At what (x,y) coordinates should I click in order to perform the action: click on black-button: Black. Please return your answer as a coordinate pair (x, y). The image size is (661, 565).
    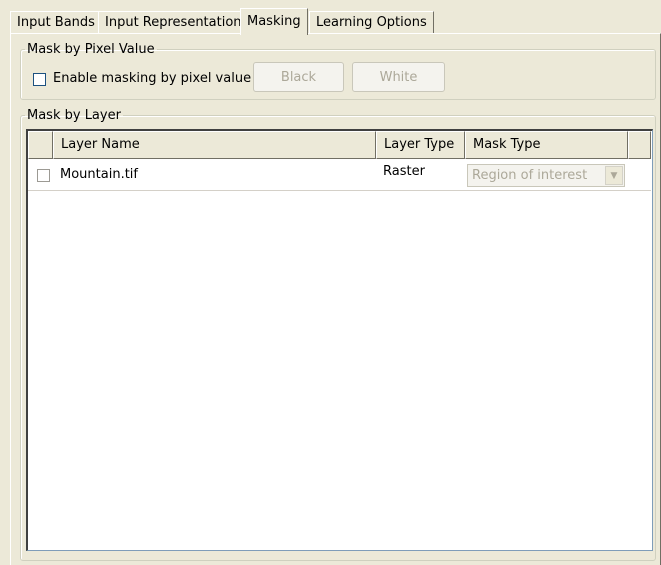
    Looking at the image, I should click on (298, 77).